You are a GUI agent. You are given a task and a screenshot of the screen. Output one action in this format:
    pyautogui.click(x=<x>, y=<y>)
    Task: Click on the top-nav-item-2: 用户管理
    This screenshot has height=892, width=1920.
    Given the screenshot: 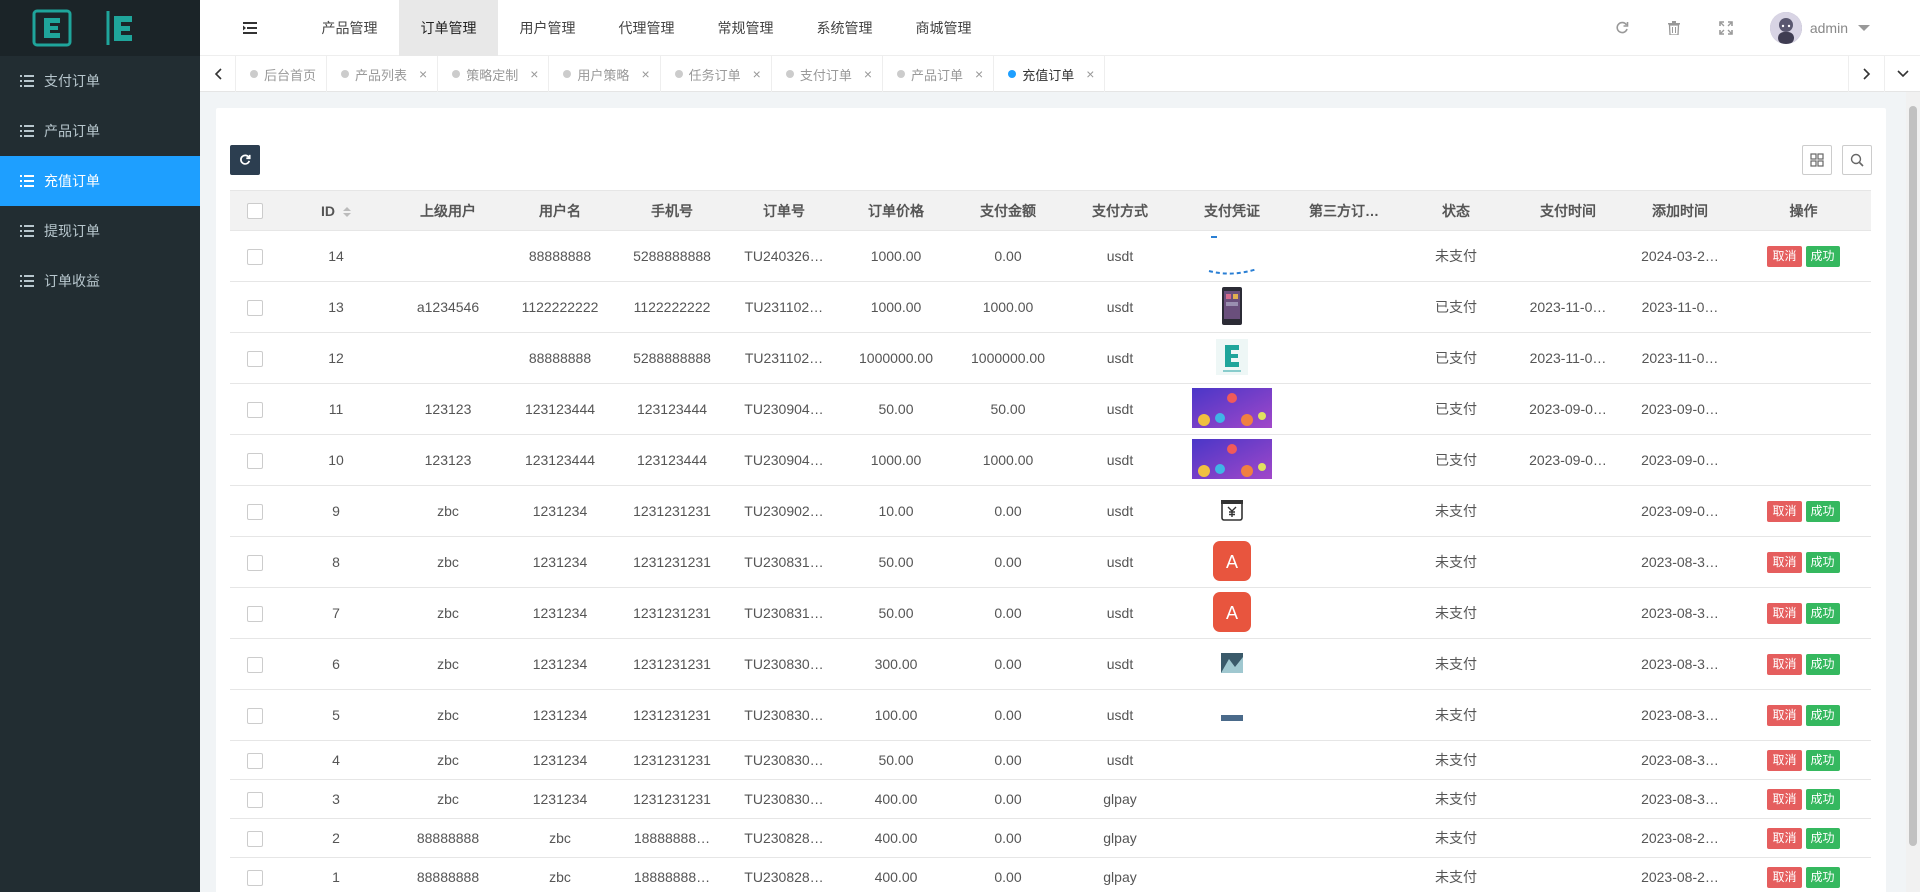 What is the action you would take?
    pyautogui.click(x=547, y=28)
    